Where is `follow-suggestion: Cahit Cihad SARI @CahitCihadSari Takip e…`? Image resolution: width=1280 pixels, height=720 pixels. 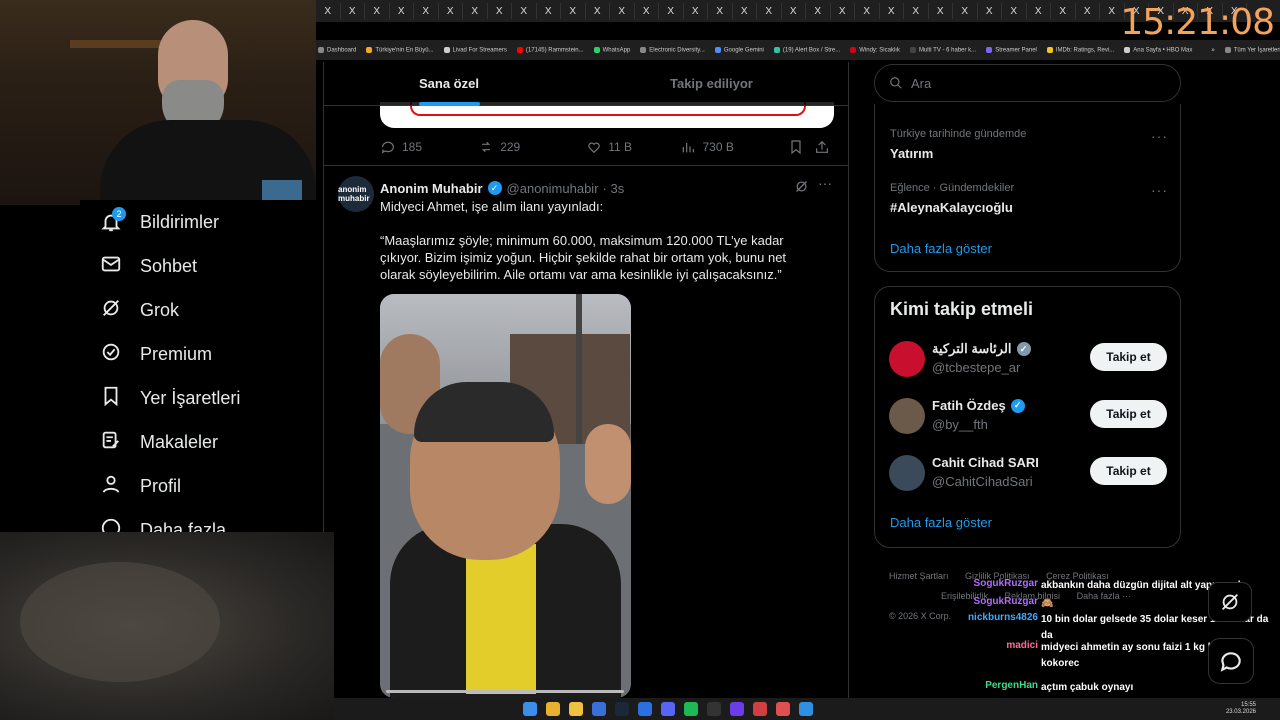 follow-suggestion: Cahit Cihad SARI @CahitCihadSari Takip e… is located at coordinates (1028, 473).